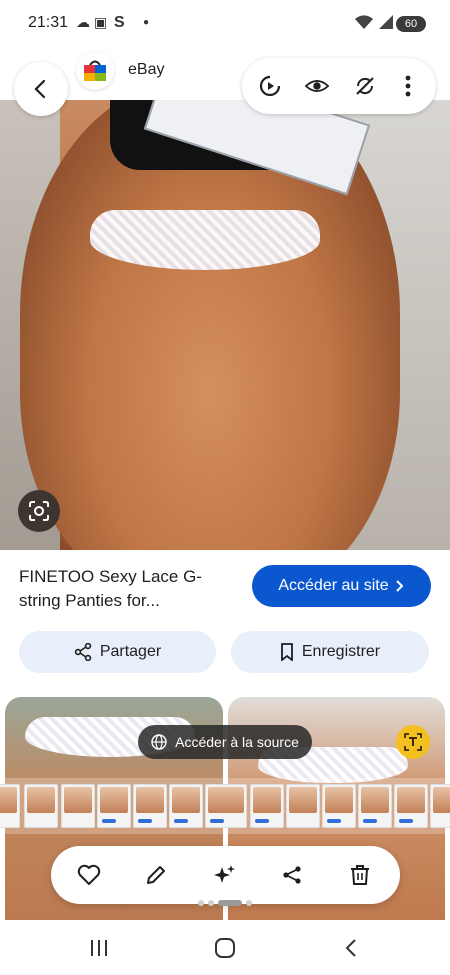  I want to click on visit-site-button: Accéder au site, so click(341, 586).